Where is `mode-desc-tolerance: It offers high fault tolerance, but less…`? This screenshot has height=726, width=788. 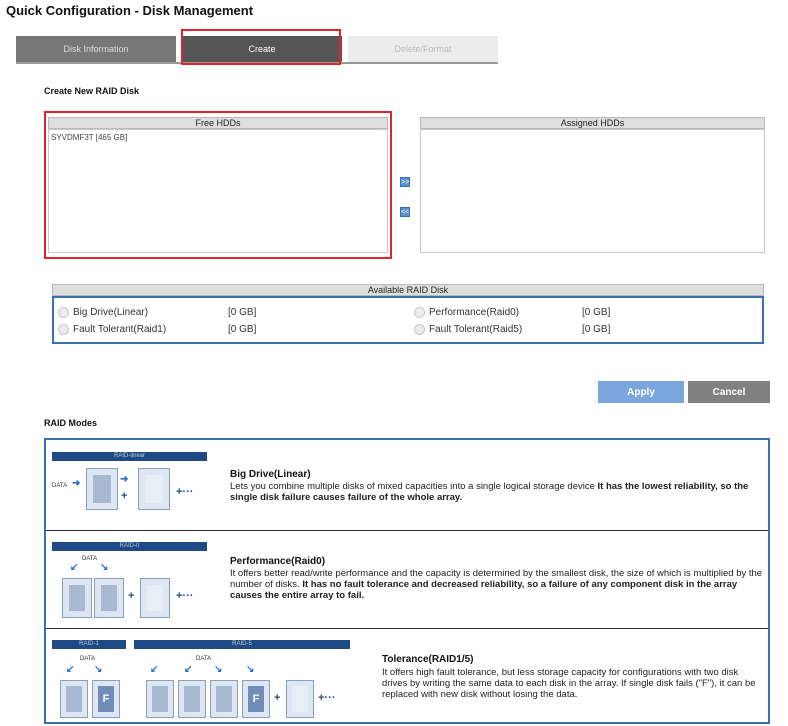
mode-desc-tolerance: It offers high fault tolerance, but less… is located at coordinates (569, 683).